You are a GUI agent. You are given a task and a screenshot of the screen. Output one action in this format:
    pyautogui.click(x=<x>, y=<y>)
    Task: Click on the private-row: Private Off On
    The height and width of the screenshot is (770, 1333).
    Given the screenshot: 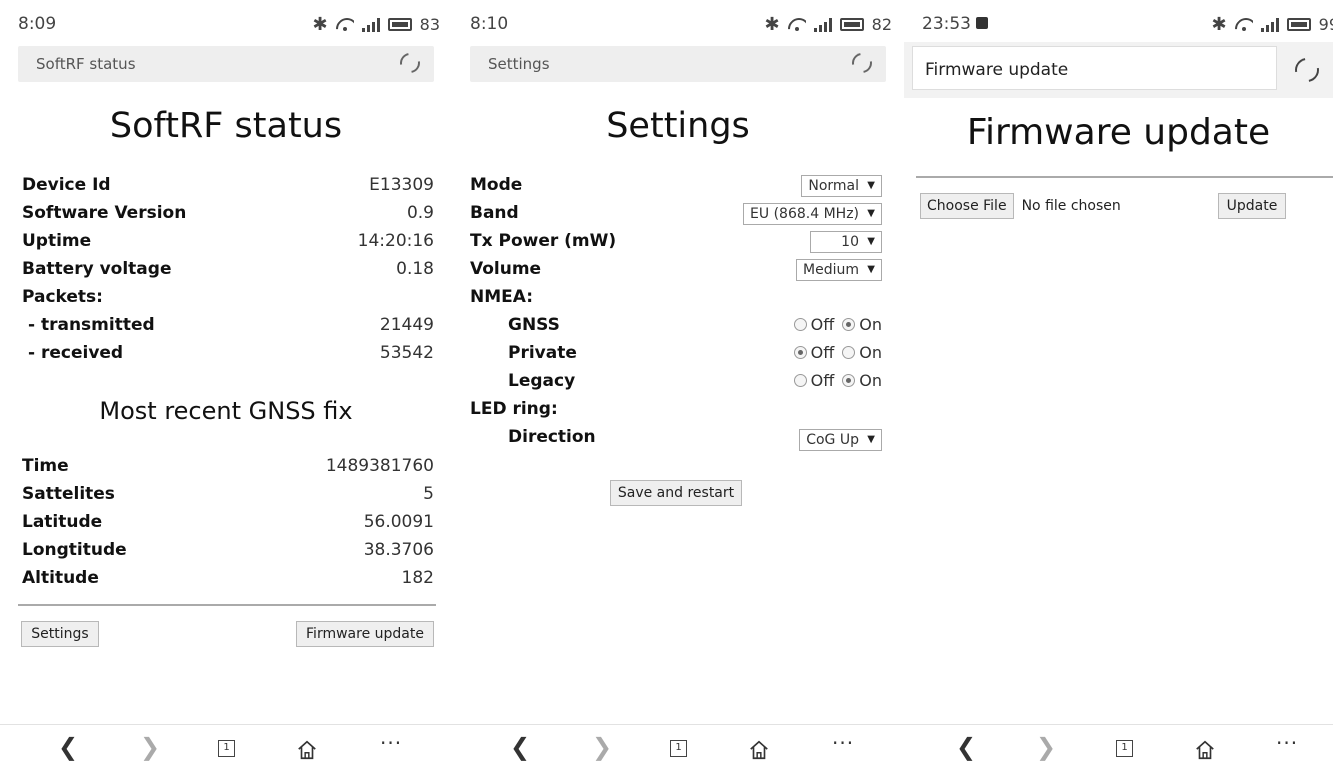 What is the action you would take?
    pyautogui.click(x=676, y=357)
    